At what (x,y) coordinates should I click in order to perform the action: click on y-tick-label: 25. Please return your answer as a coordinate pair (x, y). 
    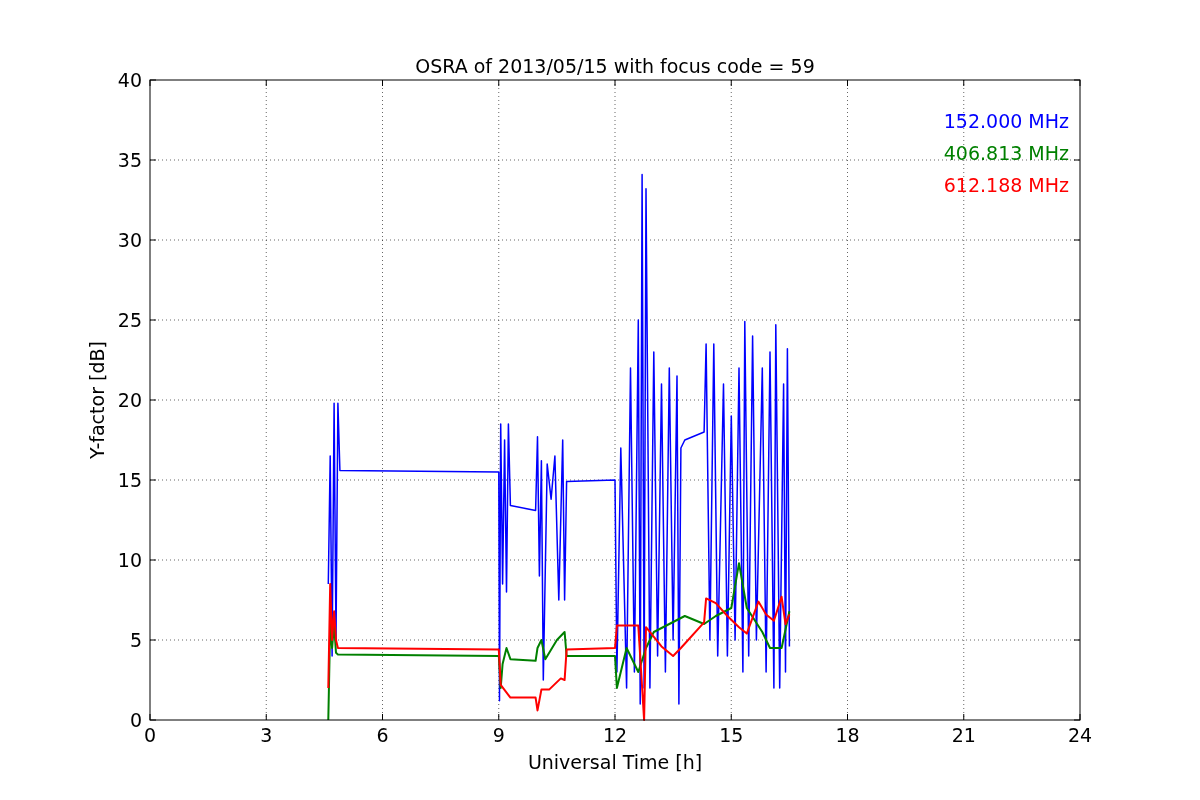
    Looking at the image, I should click on (129, 320).